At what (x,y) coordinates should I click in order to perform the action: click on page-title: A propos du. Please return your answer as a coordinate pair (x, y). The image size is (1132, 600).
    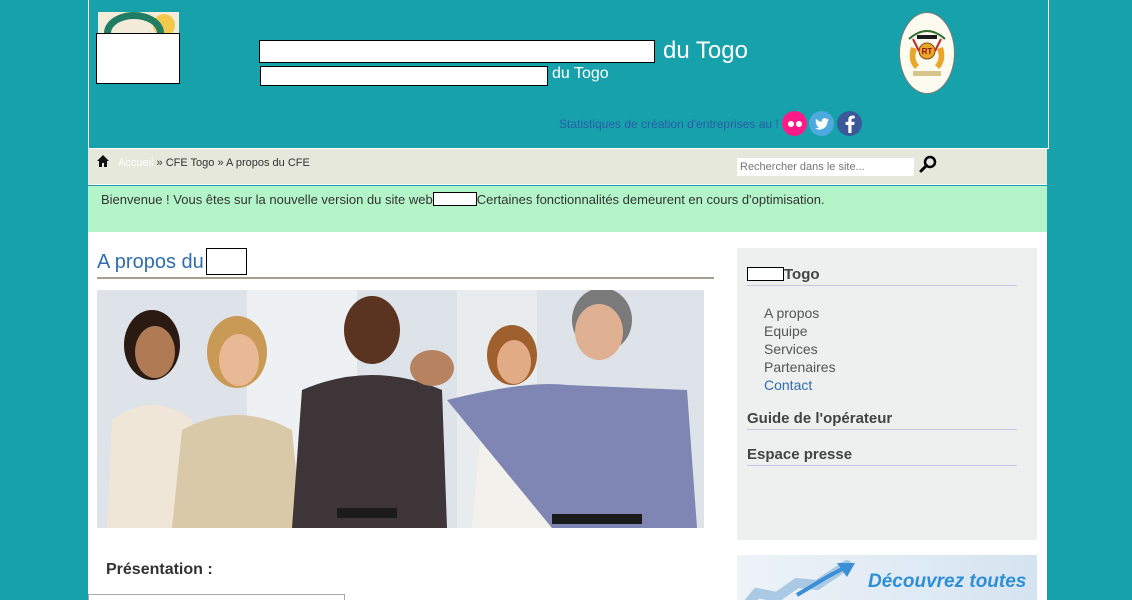
    Looking at the image, I should click on (150, 262).